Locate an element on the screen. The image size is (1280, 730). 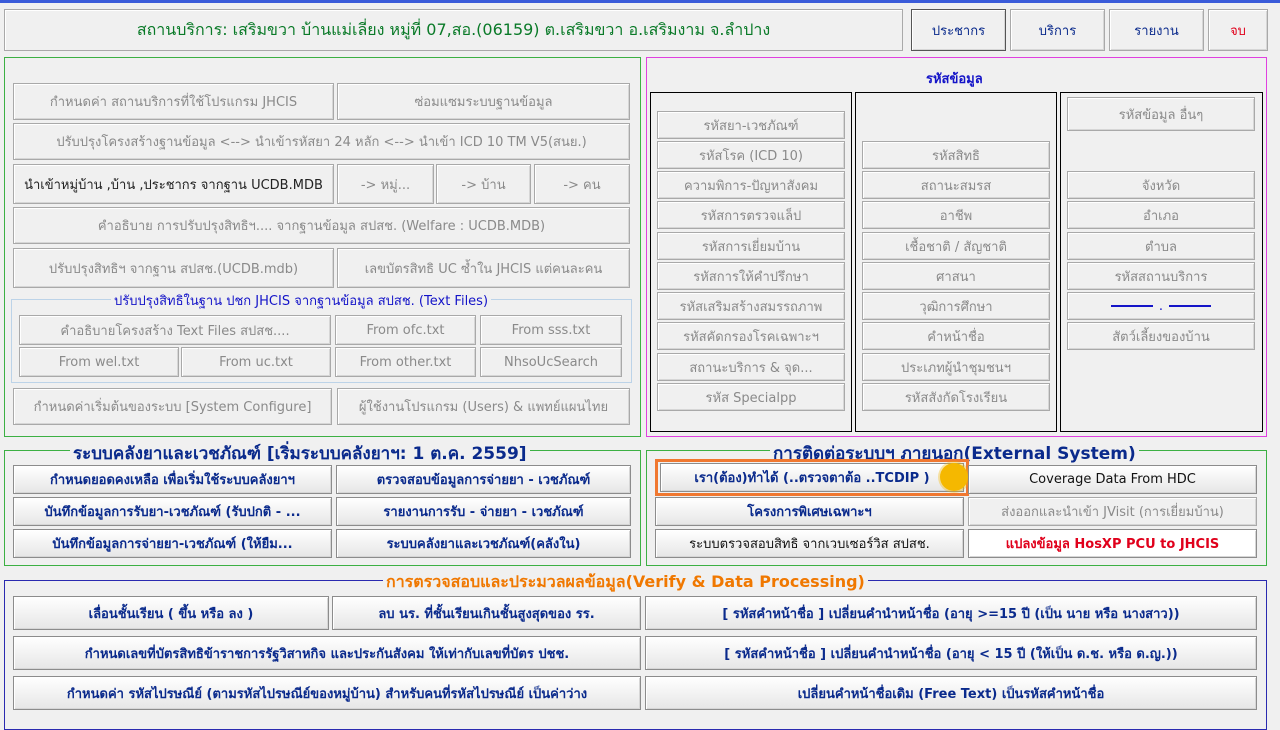
cursor-highlight-dot is located at coordinates (954, 477).